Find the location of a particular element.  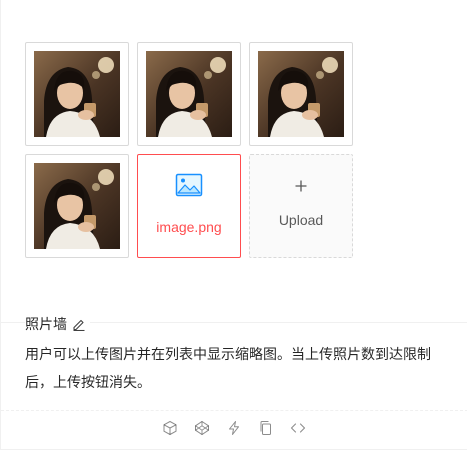

demo-title: 照片墙 is located at coordinates (57, 324).